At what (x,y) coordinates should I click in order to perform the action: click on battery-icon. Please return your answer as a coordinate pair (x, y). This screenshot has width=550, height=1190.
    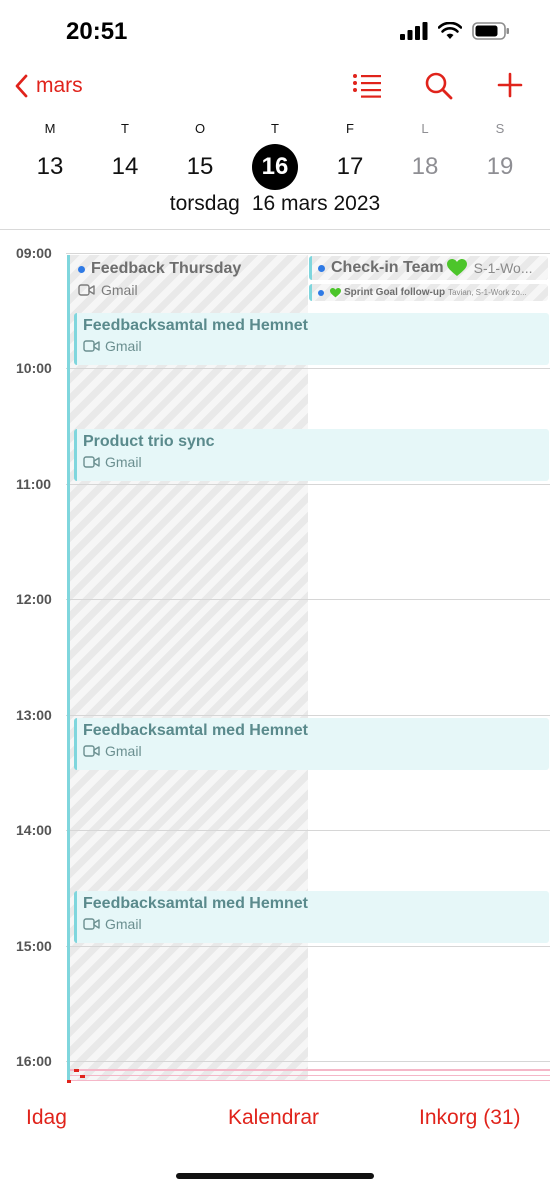
    Looking at the image, I should click on (490, 31).